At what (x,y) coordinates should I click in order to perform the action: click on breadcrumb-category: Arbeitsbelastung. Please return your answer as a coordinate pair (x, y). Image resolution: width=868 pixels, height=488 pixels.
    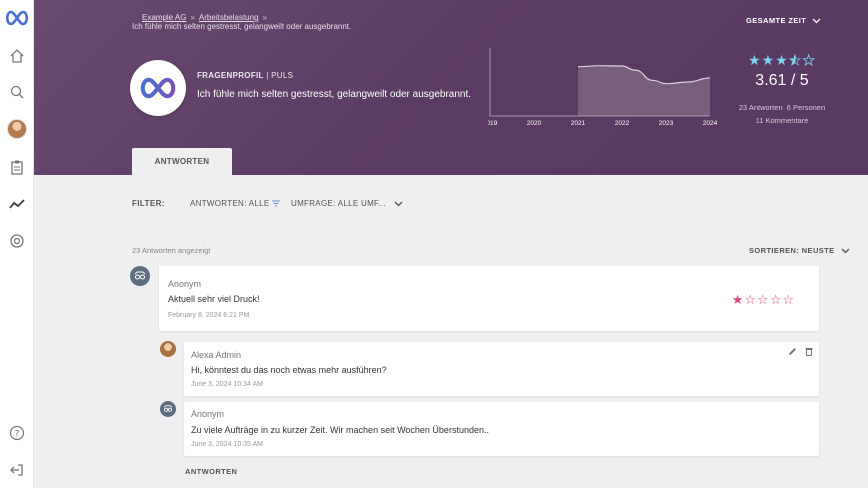
    Looking at the image, I should click on (229, 17).